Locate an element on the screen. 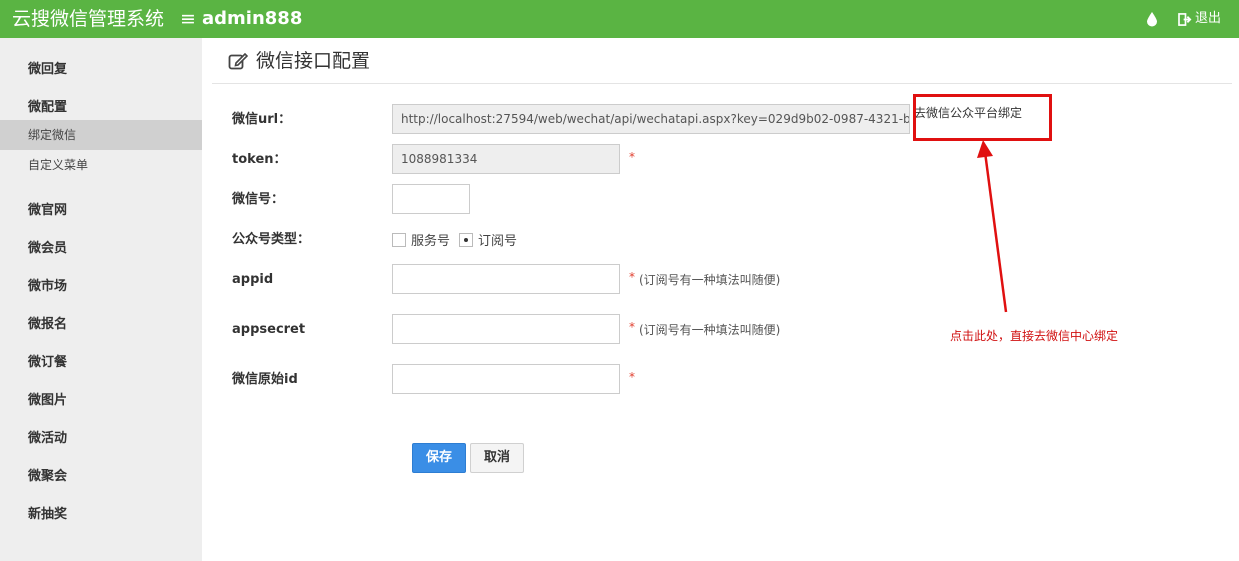 The image size is (1239, 561). top-bar: 云搜微信管理系统 ≡ admin888 退出 is located at coordinates (619, 19).